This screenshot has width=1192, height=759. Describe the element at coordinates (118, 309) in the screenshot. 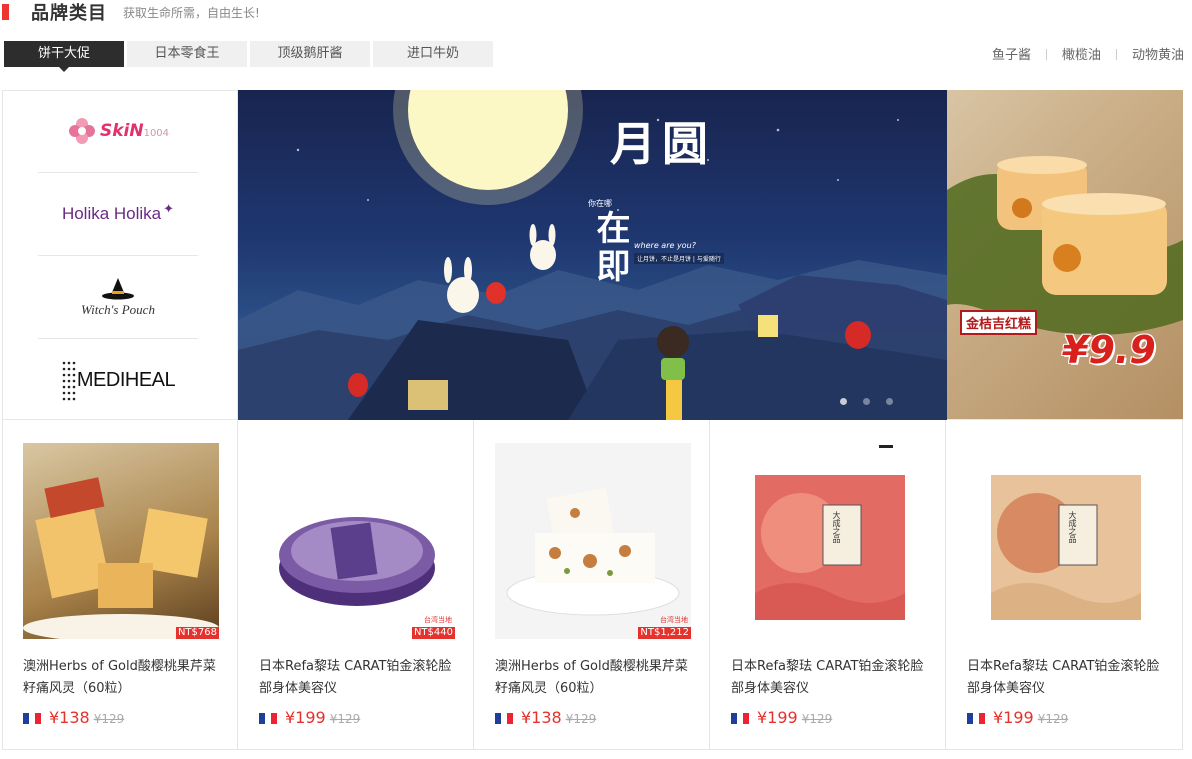

I see `brand-logo-text: Witch's Pouch` at that location.